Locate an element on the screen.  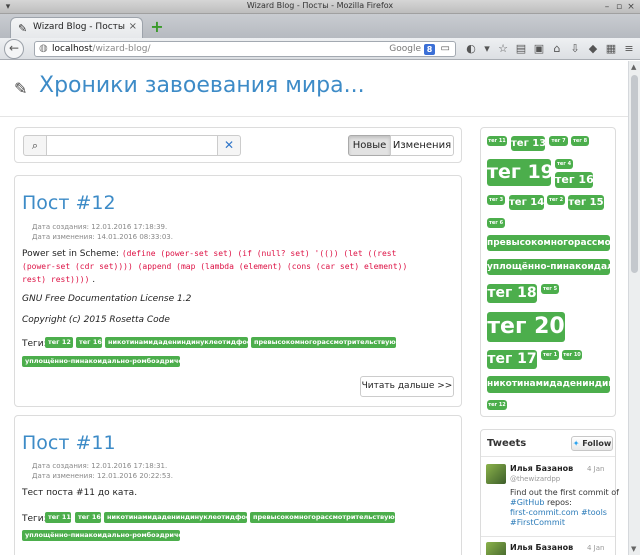
close-window-icon: × is located at coordinates (631, 7).